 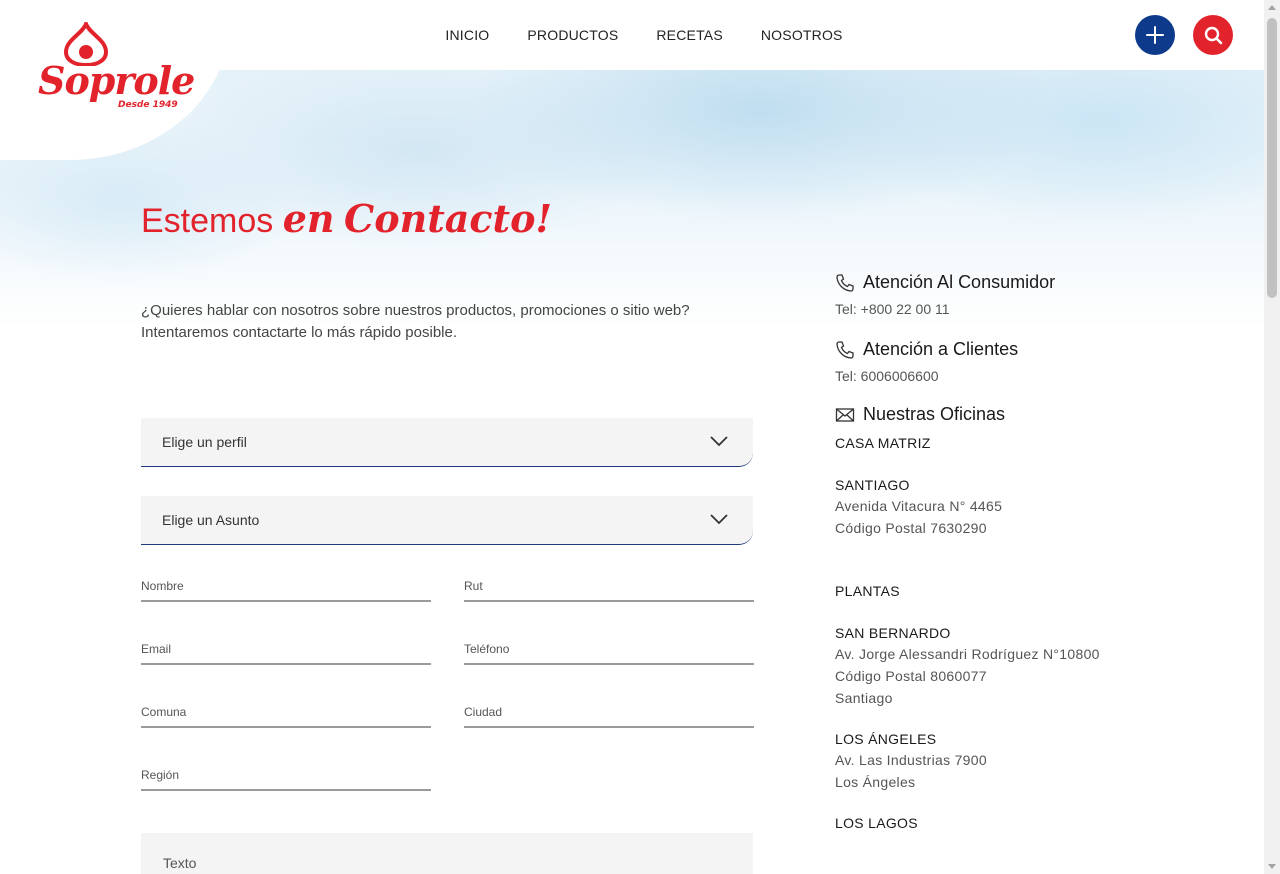 I want to click on main-nav: INICIO PRODUCTOS RECETAS NOSOTROS, so click(x=632, y=35).